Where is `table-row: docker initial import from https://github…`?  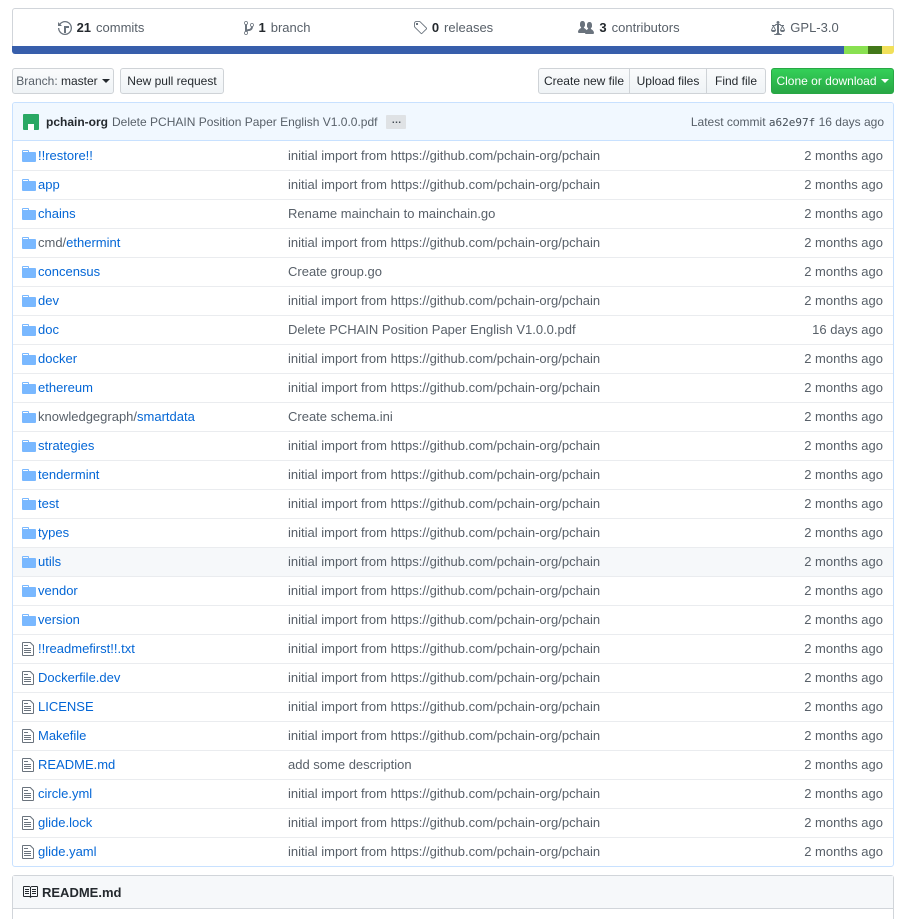
table-row: docker initial import from https://github… is located at coordinates (453, 358).